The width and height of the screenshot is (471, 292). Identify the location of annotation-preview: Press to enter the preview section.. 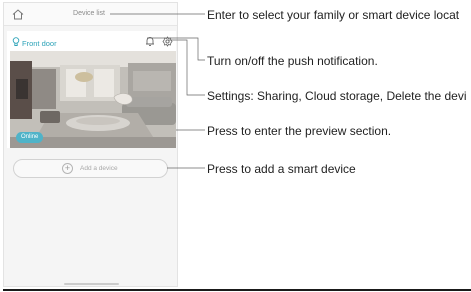
(299, 131).